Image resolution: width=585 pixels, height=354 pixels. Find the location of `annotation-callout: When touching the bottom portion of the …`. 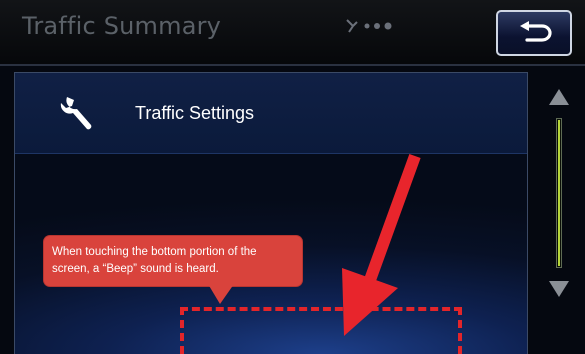

annotation-callout: When touching the bottom portion of the … is located at coordinates (173, 261).